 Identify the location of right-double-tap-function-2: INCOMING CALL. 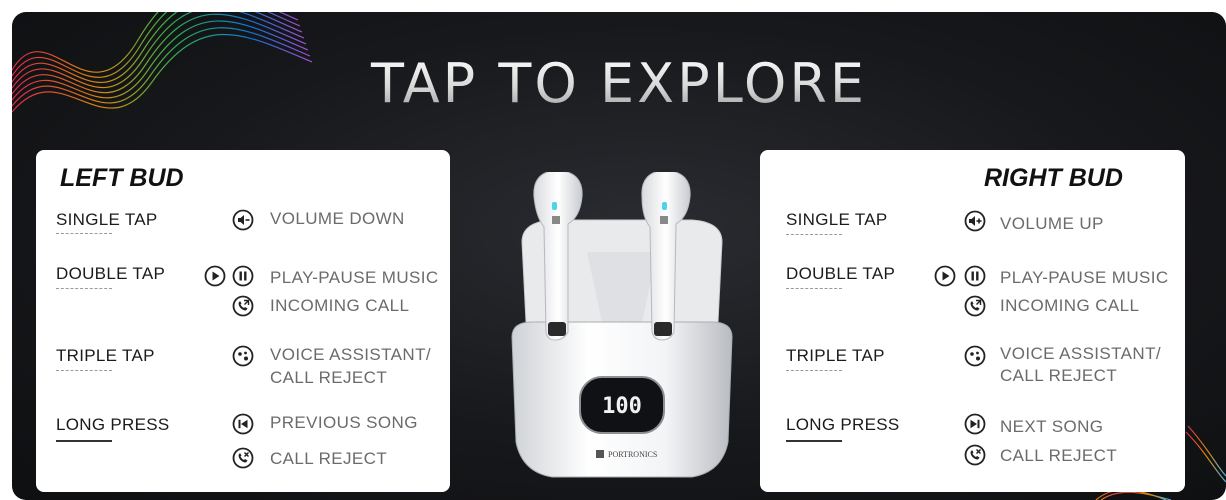
(1070, 305).